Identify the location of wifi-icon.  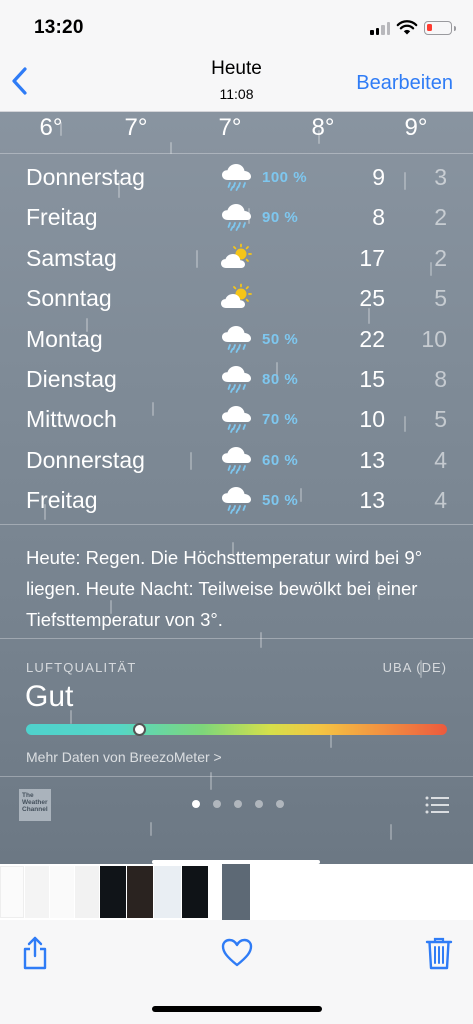
(407, 27).